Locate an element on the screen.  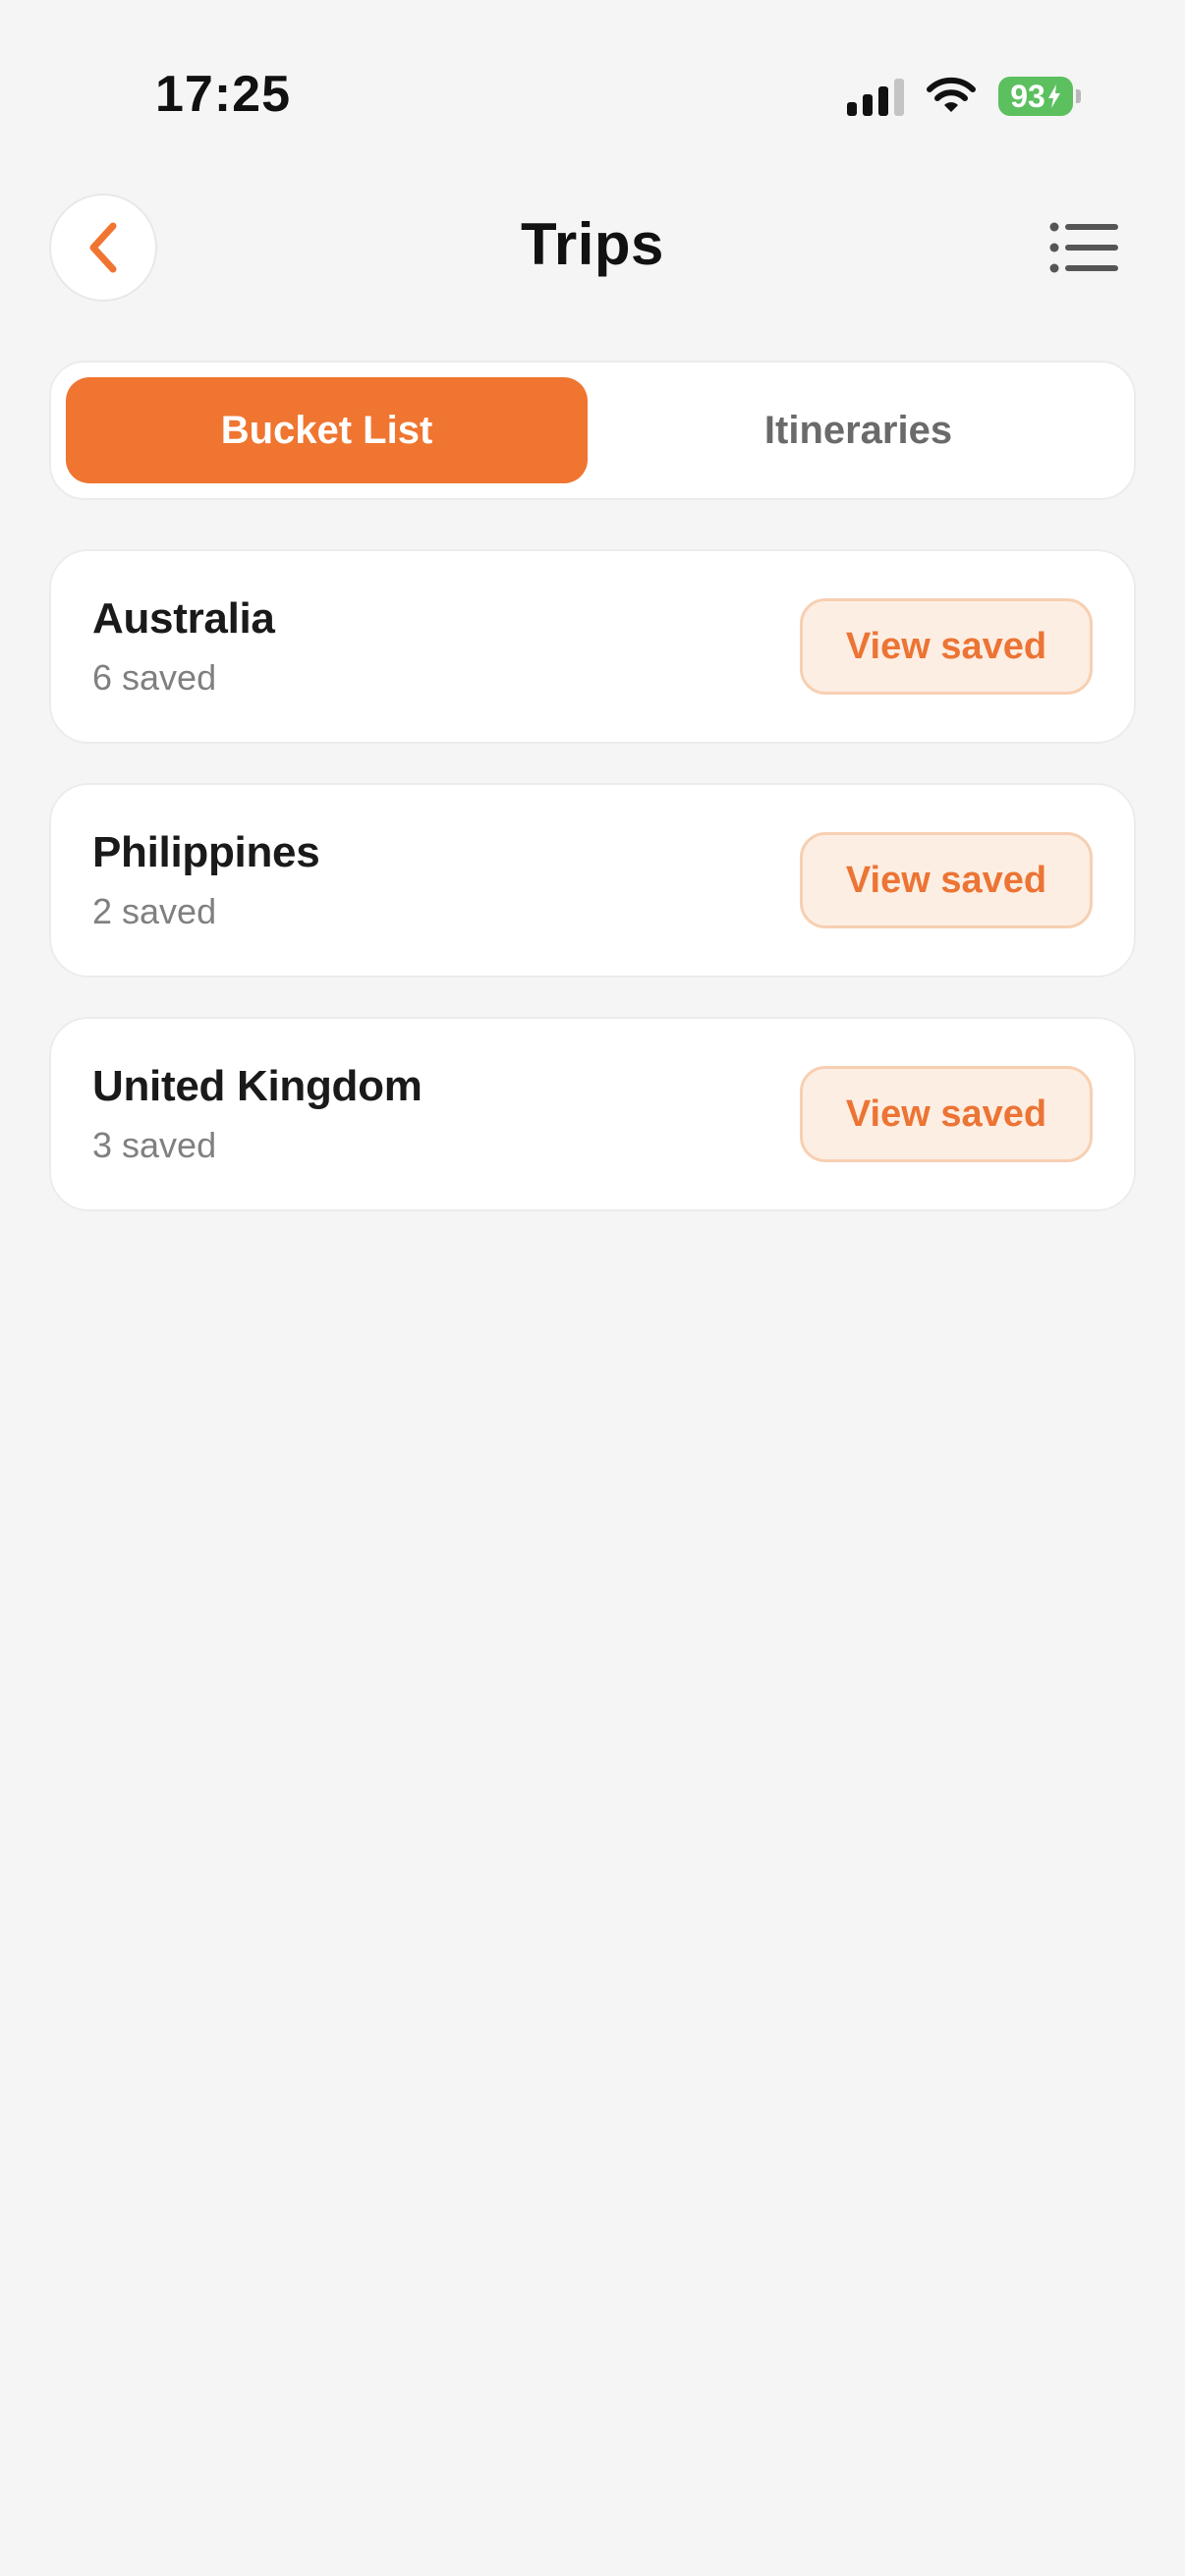
status-icons: 93 is located at coordinates (964, 96).